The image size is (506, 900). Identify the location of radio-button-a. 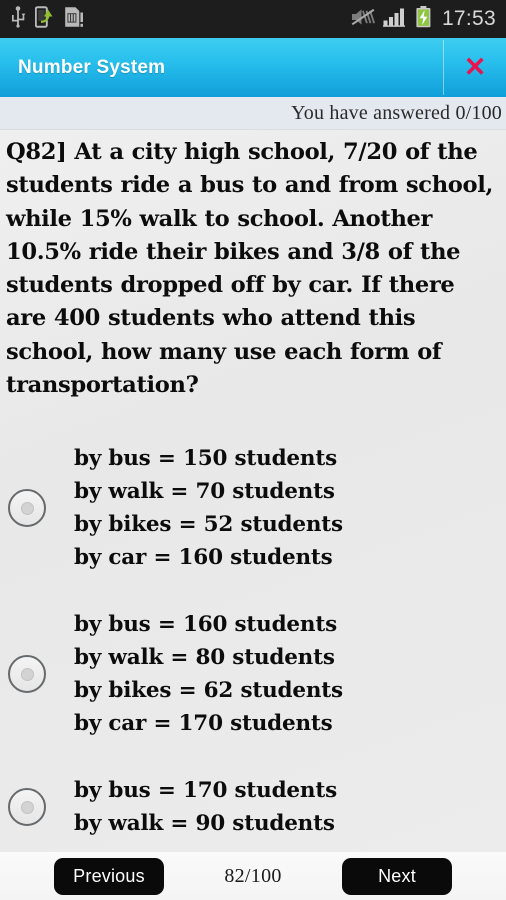
(27, 508).